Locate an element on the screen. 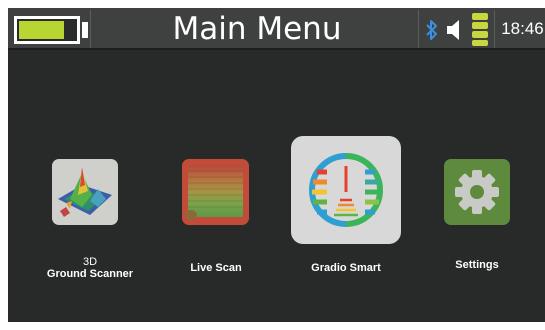  signal-icon is located at coordinates (480, 29).